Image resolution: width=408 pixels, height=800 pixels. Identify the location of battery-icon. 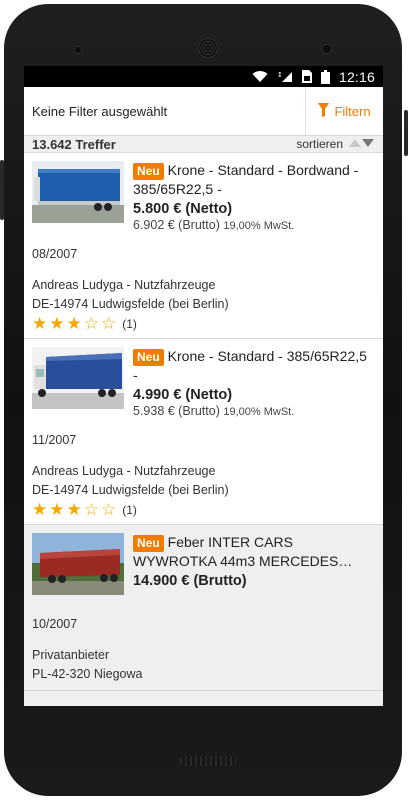
(325, 76).